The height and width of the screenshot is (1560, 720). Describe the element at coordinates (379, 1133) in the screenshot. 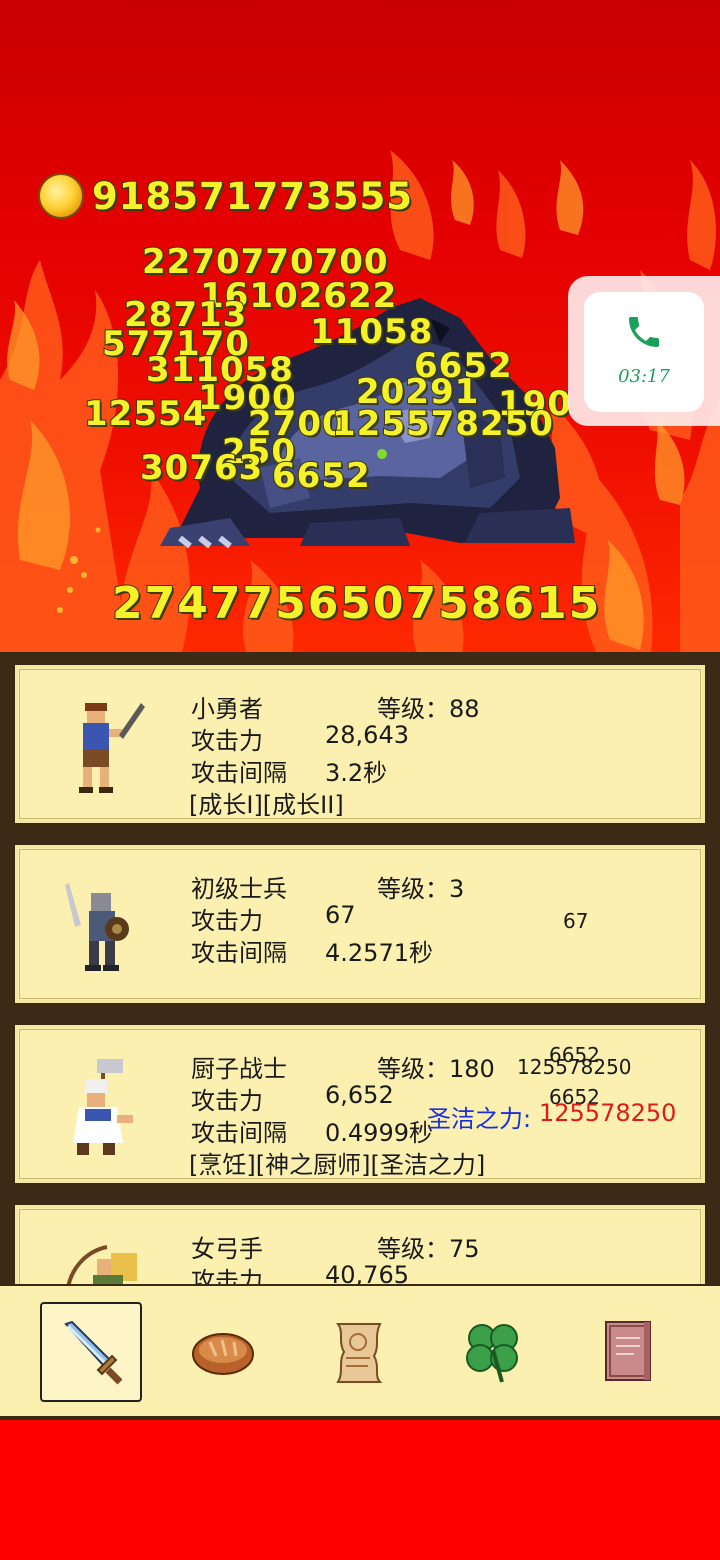

I see `interval-value: 0.4999秒` at that location.